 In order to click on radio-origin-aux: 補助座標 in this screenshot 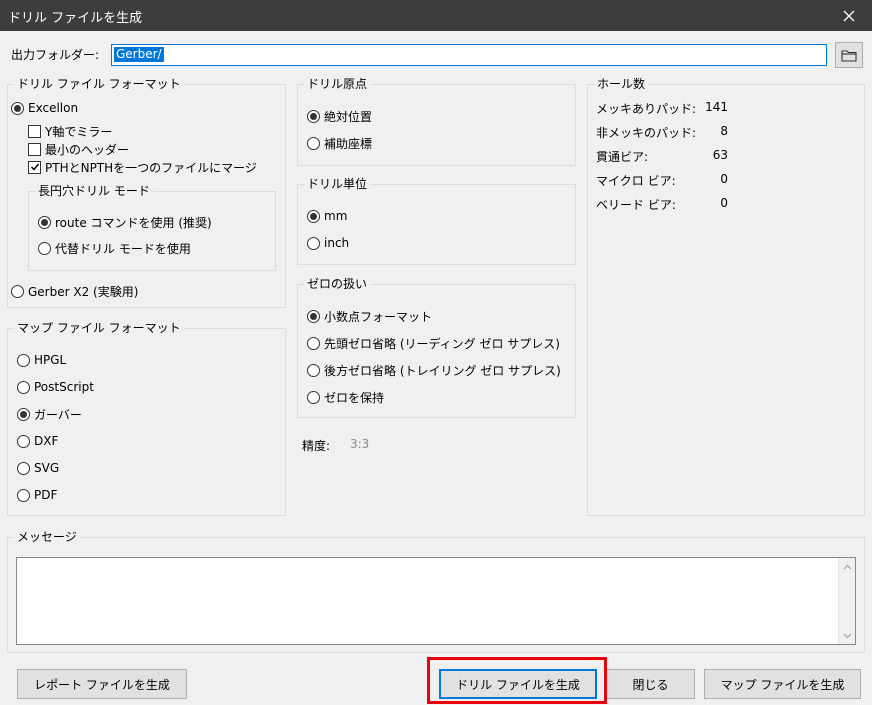, I will do `click(339, 143)`.